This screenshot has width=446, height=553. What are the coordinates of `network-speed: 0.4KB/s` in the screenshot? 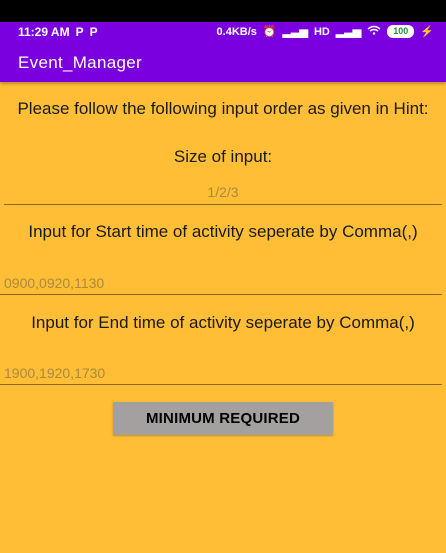 It's located at (236, 31).